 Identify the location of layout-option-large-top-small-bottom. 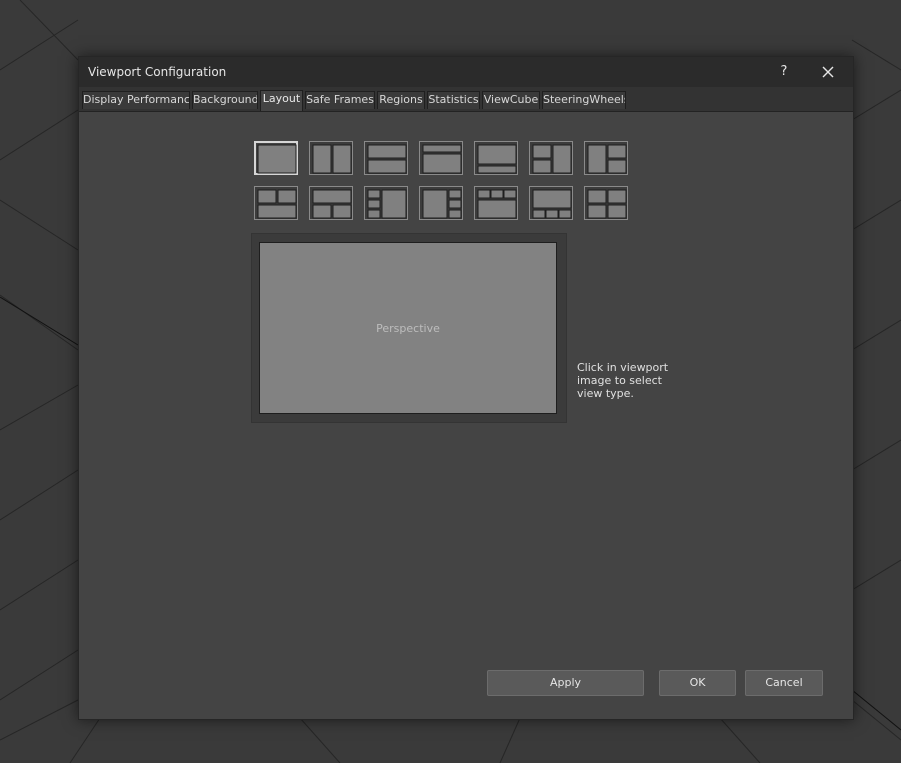
(496, 158).